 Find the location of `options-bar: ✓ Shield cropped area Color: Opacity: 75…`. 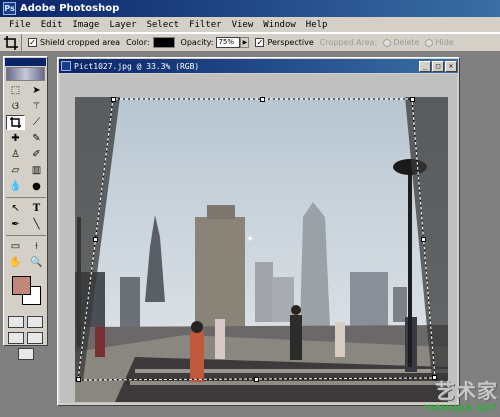

options-bar: ✓ Shield cropped area Color: Opacity: 75… is located at coordinates (250, 42).